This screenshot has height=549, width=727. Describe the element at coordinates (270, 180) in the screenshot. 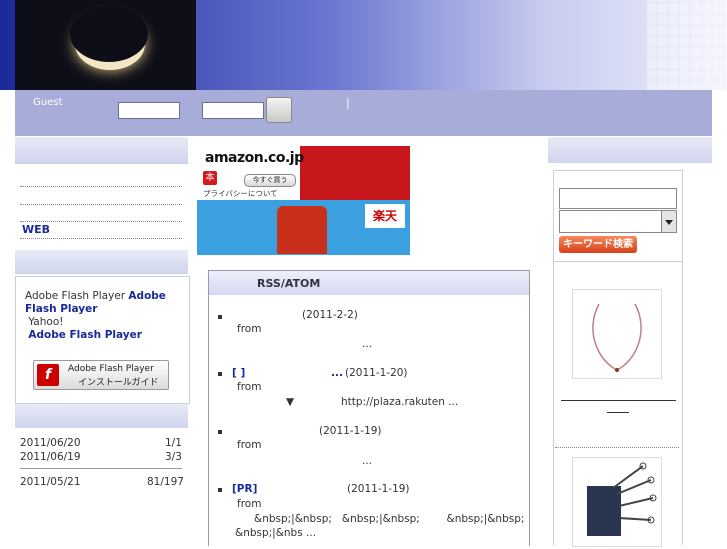

I see `buy-now-button: 今すぐ買う` at that location.